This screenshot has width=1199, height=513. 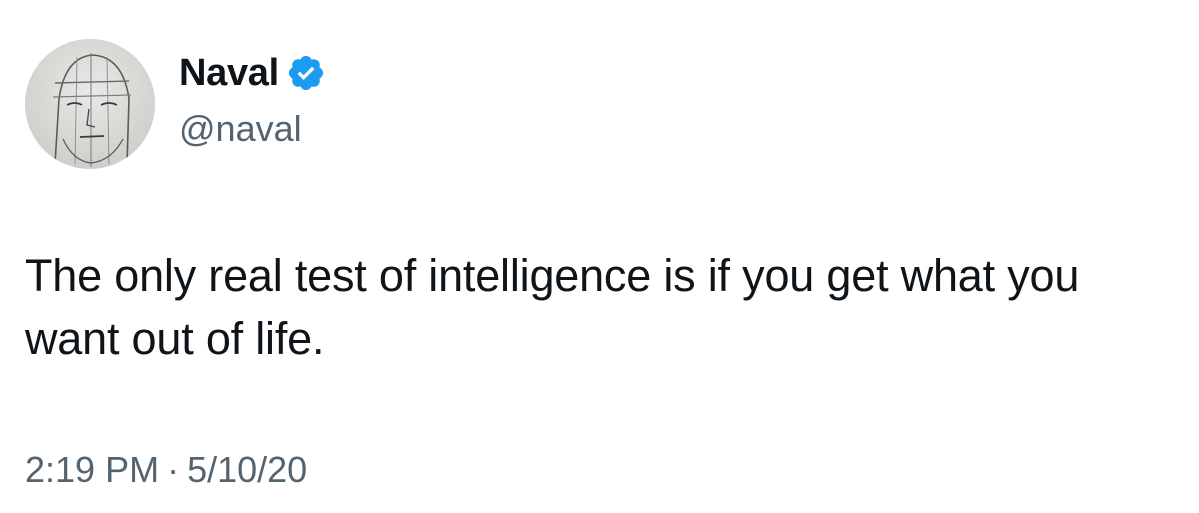 What do you see at coordinates (240, 129) in the screenshot?
I see `author-handle: @naval` at bounding box center [240, 129].